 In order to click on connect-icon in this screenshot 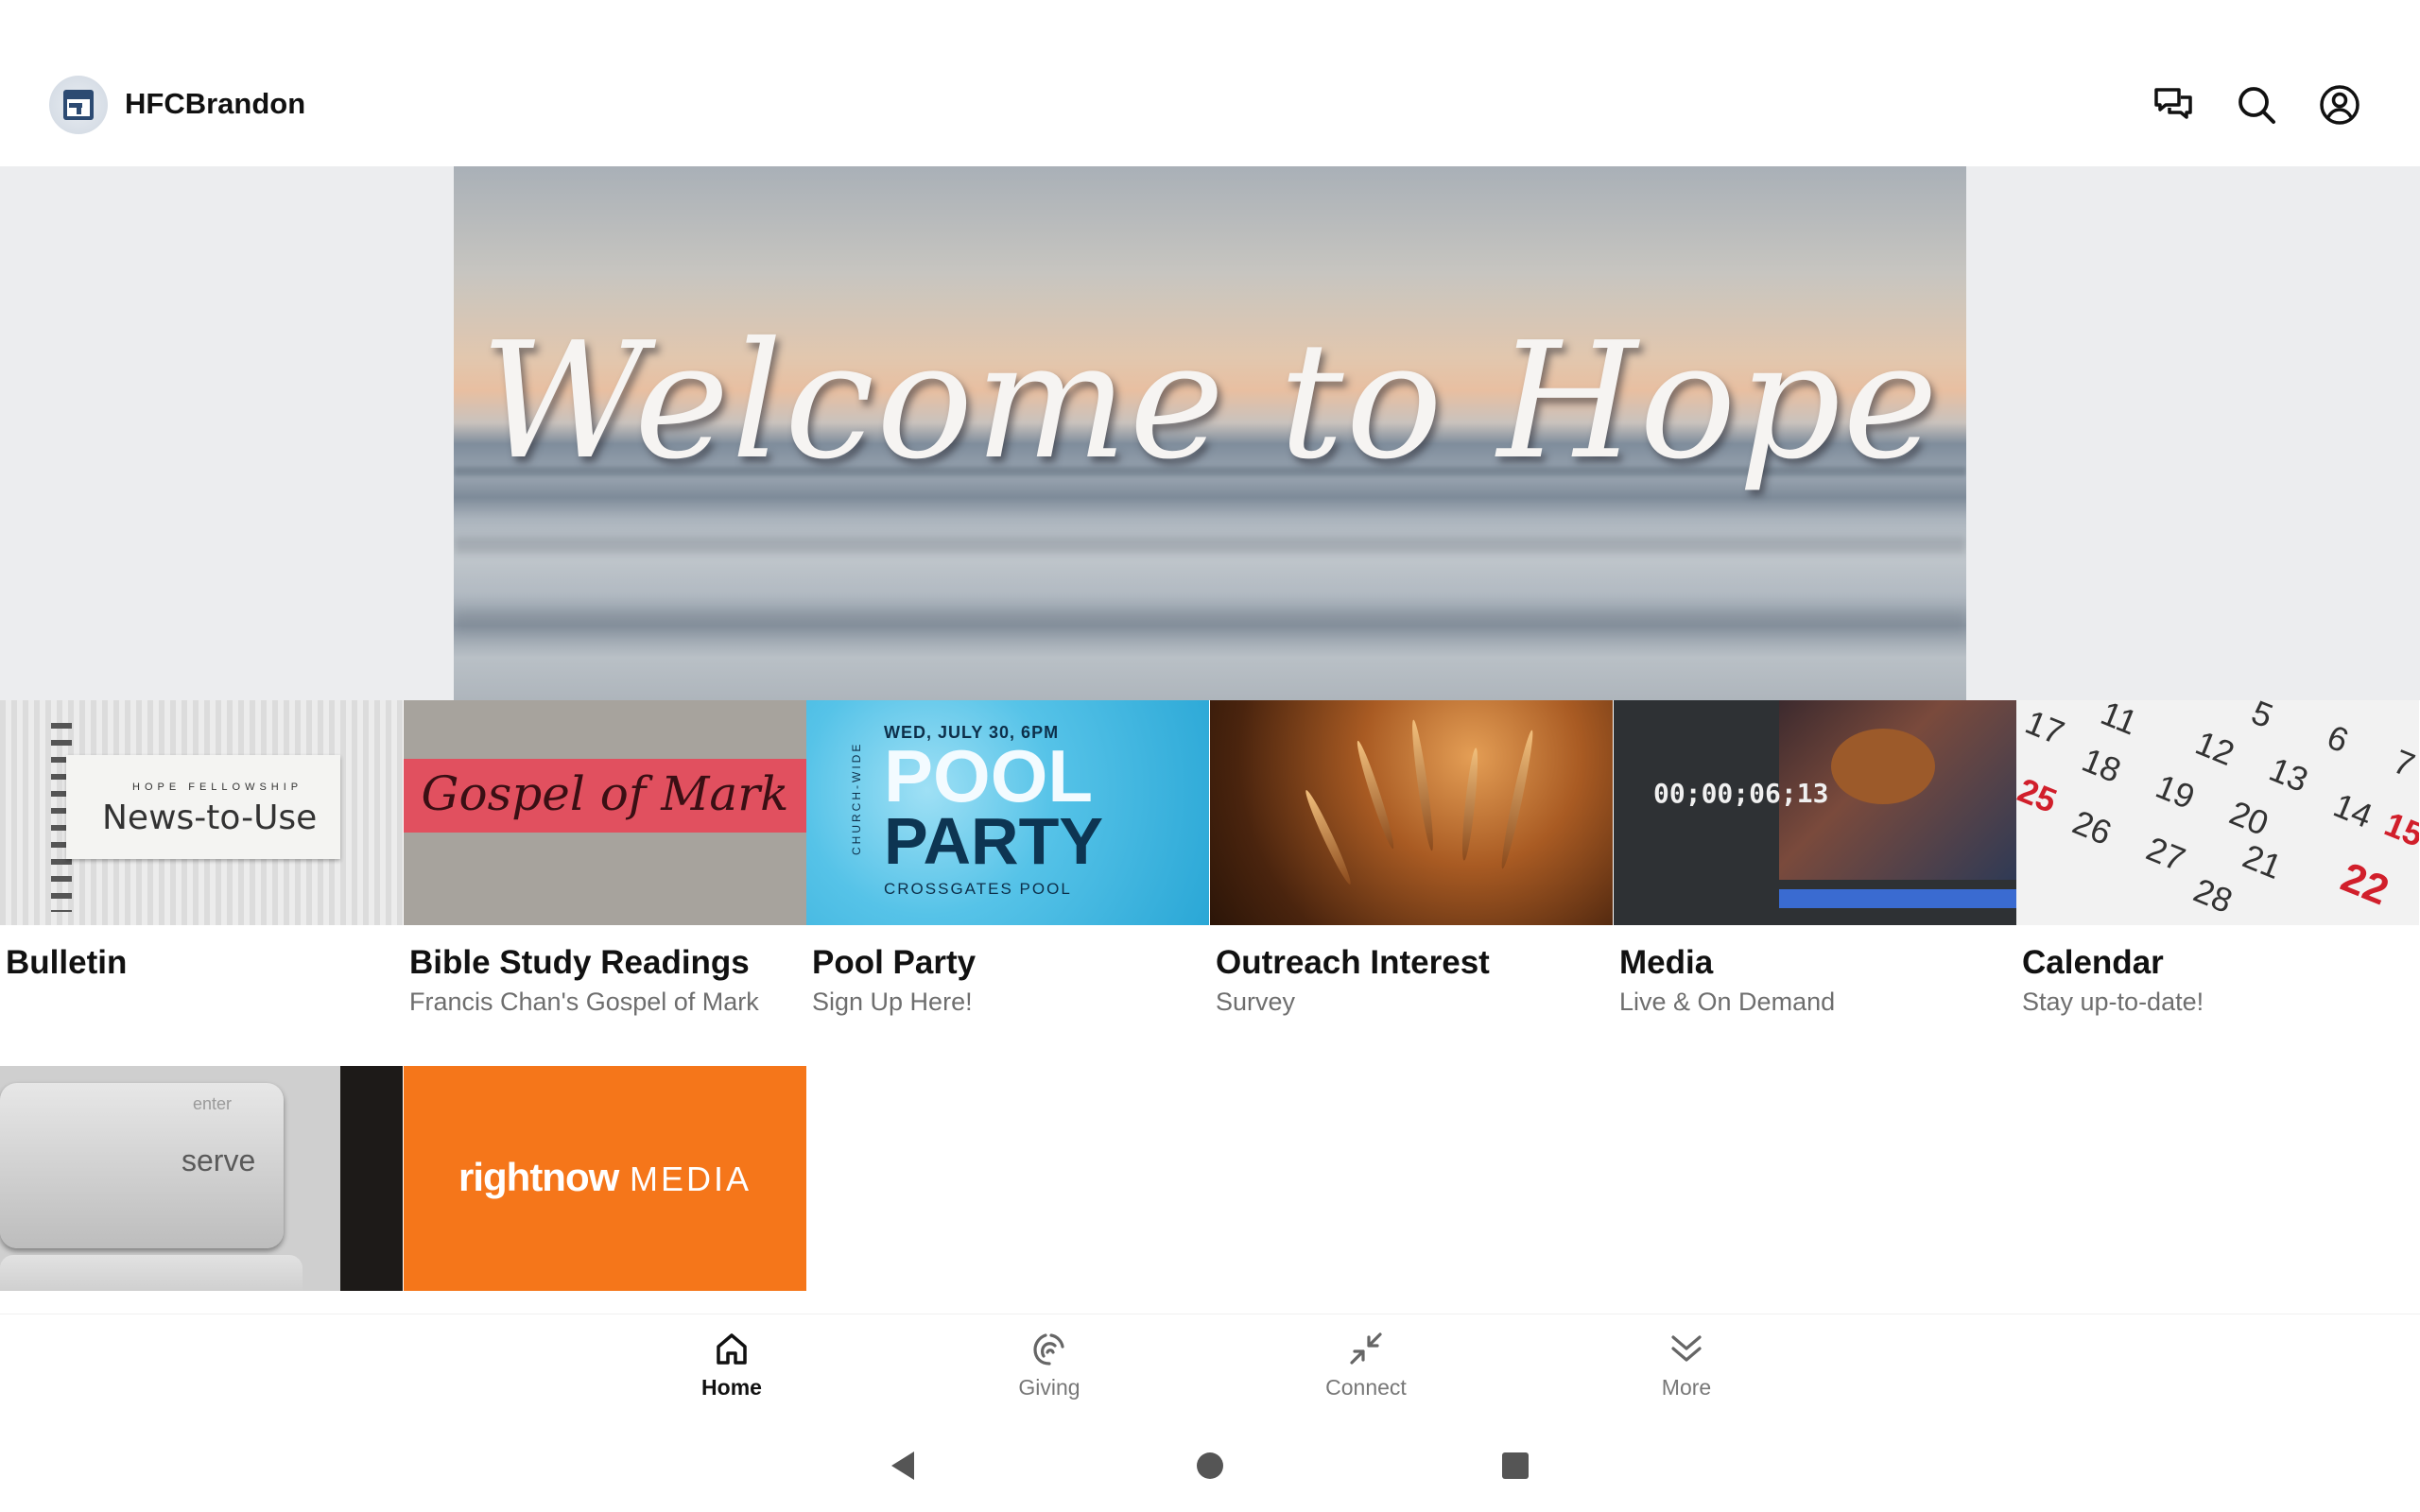, I will do `click(1366, 1348)`.